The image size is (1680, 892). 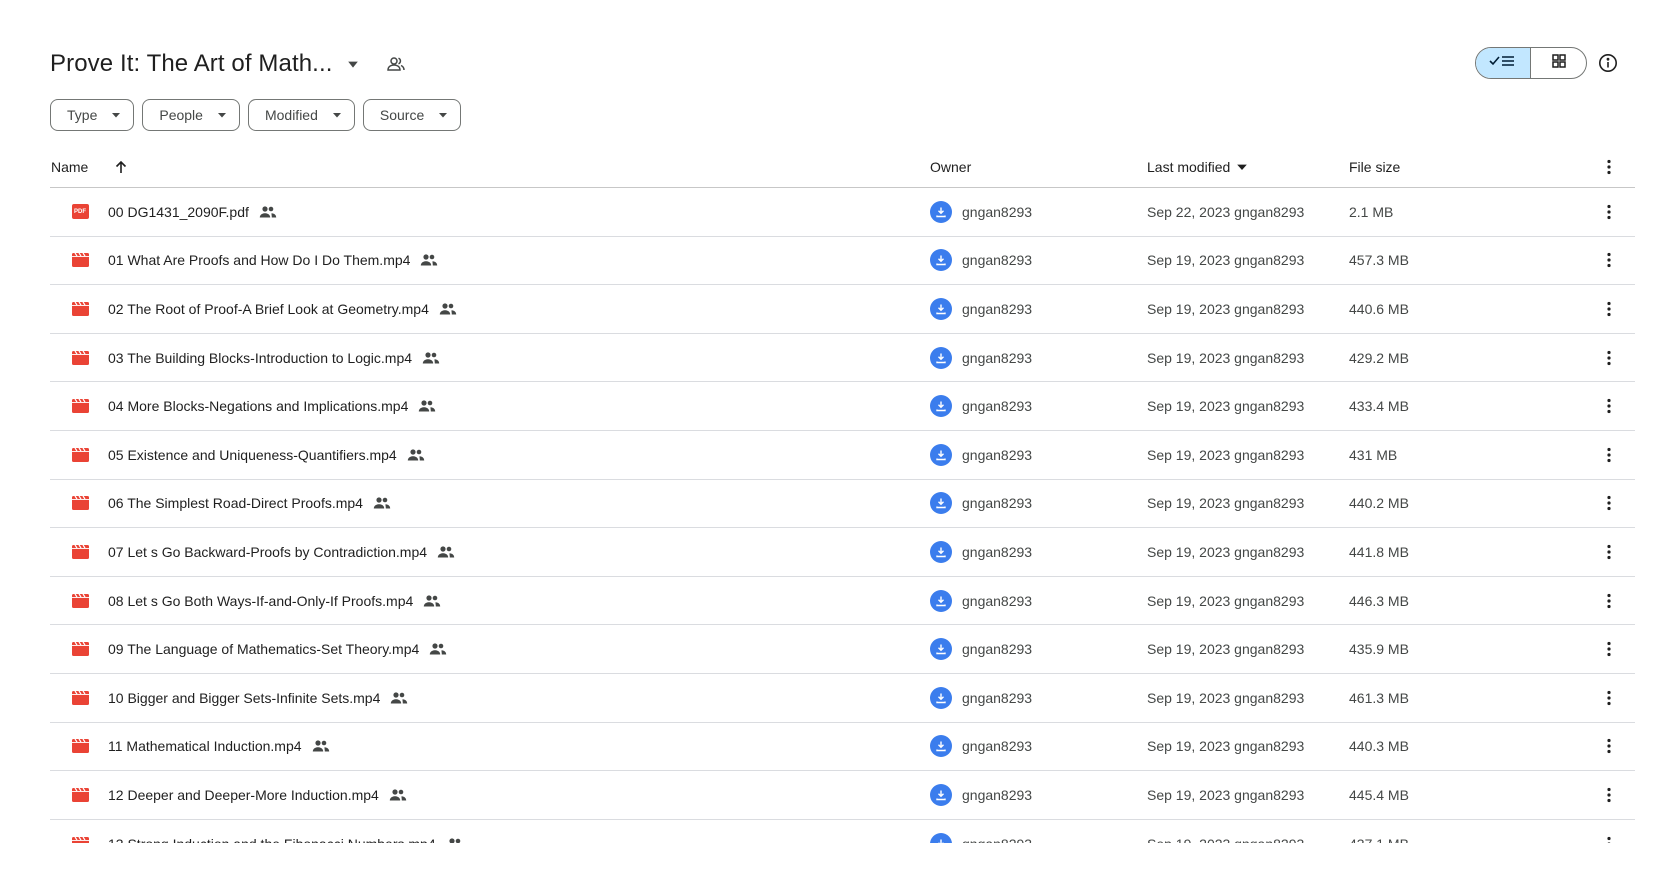 What do you see at coordinates (1504, 63) in the screenshot?
I see `list-view-button` at bounding box center [1504, 63].